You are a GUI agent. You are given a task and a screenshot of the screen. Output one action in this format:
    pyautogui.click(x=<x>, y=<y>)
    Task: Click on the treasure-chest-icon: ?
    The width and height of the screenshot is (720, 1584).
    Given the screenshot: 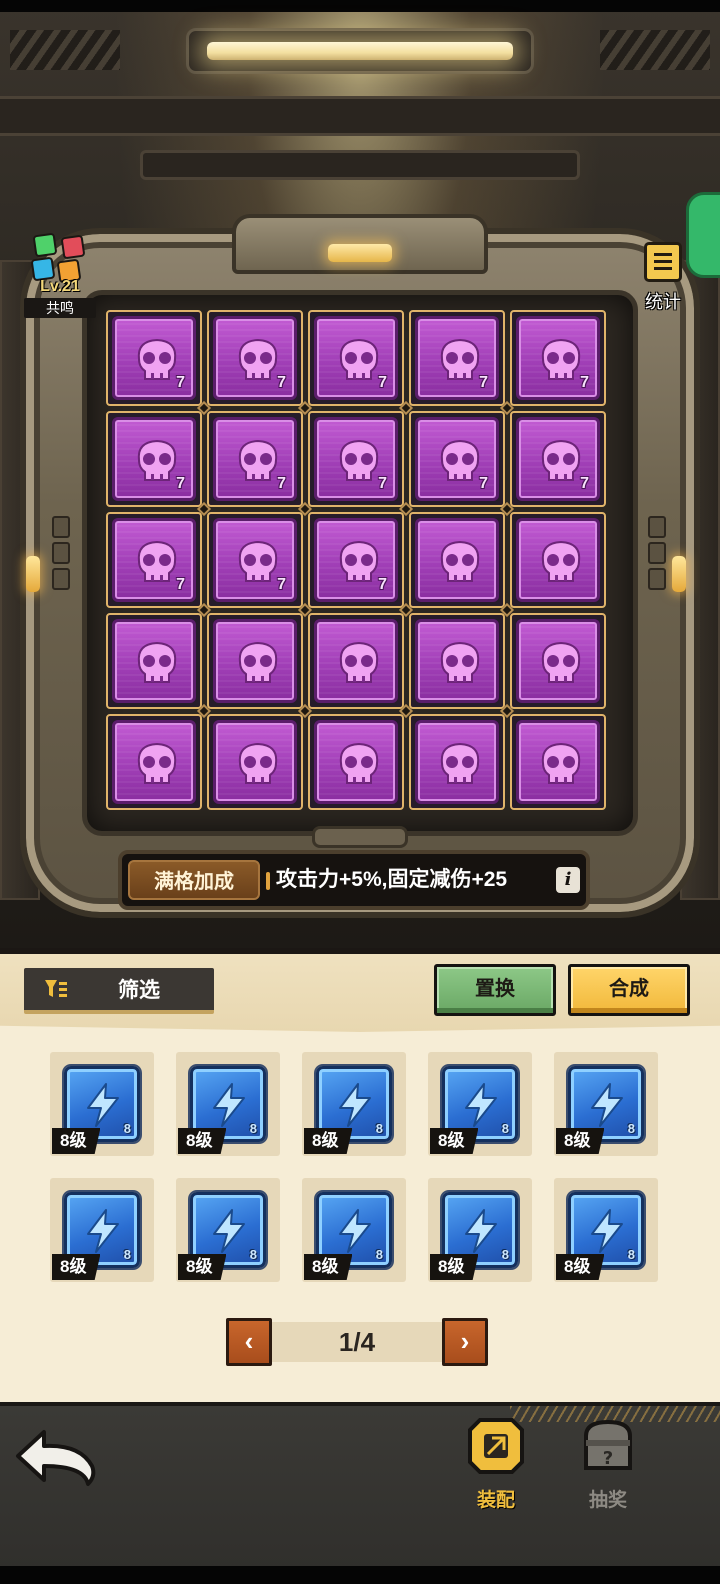 What is the action you would take?
    pyautogui.click(x=608, y=1444)
    